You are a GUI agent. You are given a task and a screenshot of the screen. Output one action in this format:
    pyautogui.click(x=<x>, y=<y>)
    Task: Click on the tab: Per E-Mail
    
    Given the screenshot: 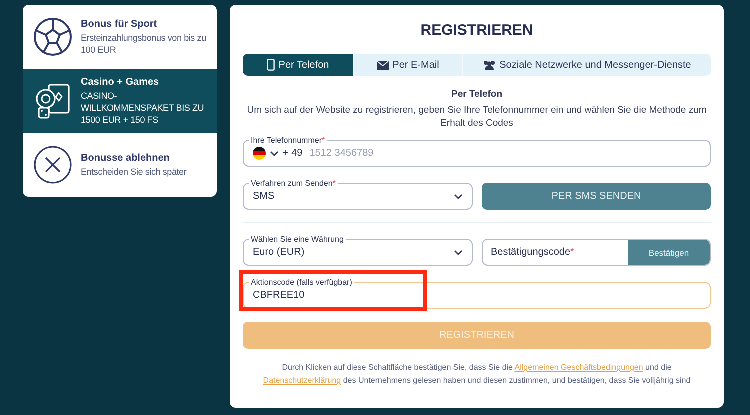 What is the action you would take?
    pyautogui.click(x=408, y=65)
    